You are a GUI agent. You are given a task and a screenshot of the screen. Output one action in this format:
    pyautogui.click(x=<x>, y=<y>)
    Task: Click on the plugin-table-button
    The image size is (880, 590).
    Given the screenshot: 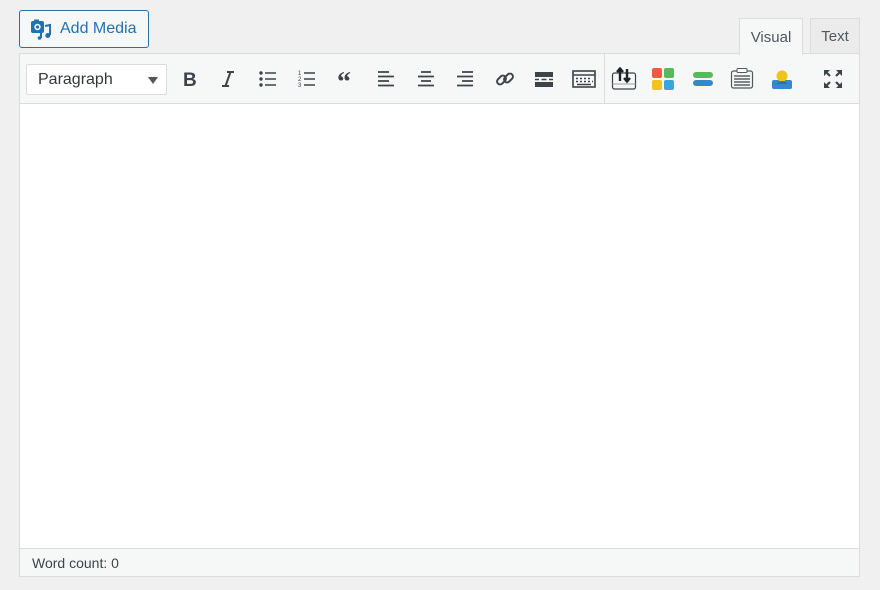 What is the action you would take?
    pyautogui.click(x=742, y=79)
    